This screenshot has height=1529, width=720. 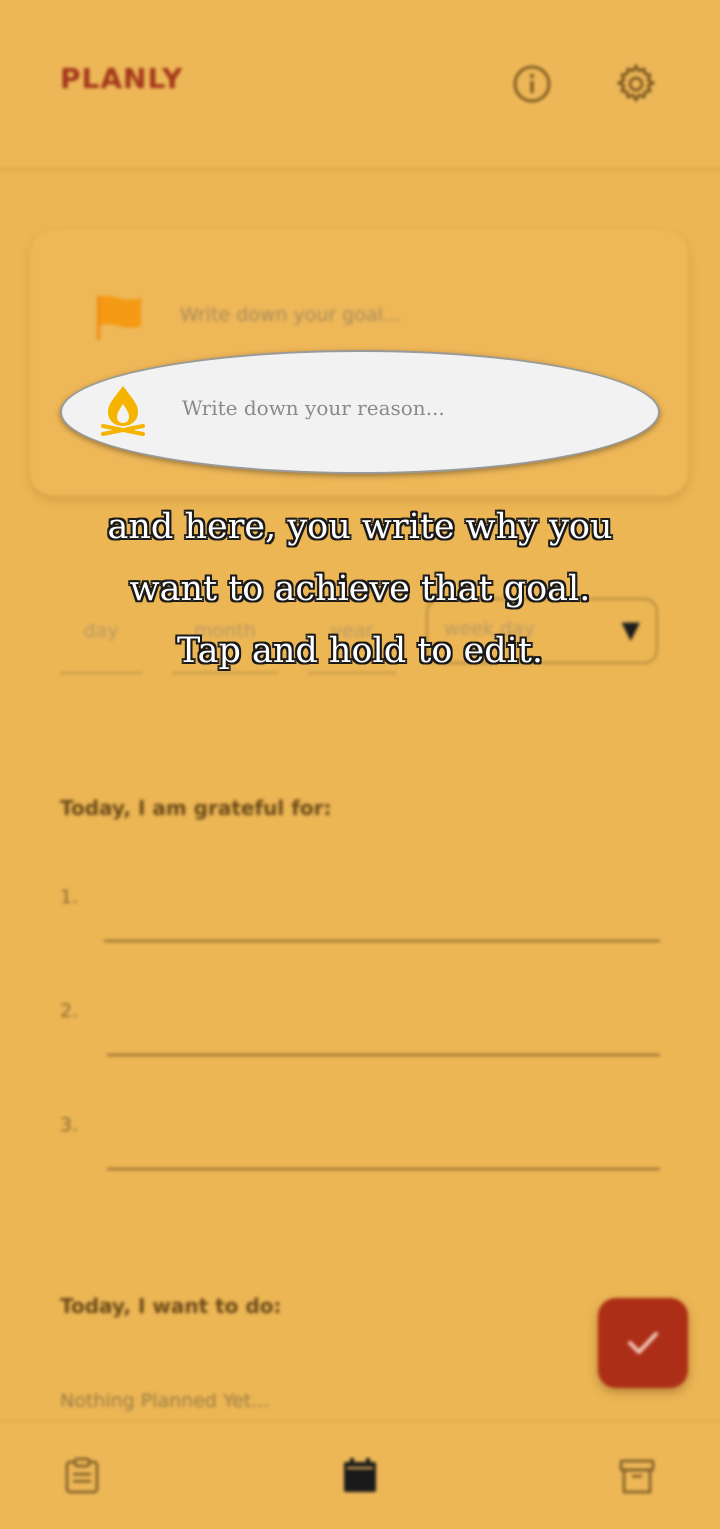 I want to click on tutorial-line: want to achieve that goal., so click(x=360, y=589).